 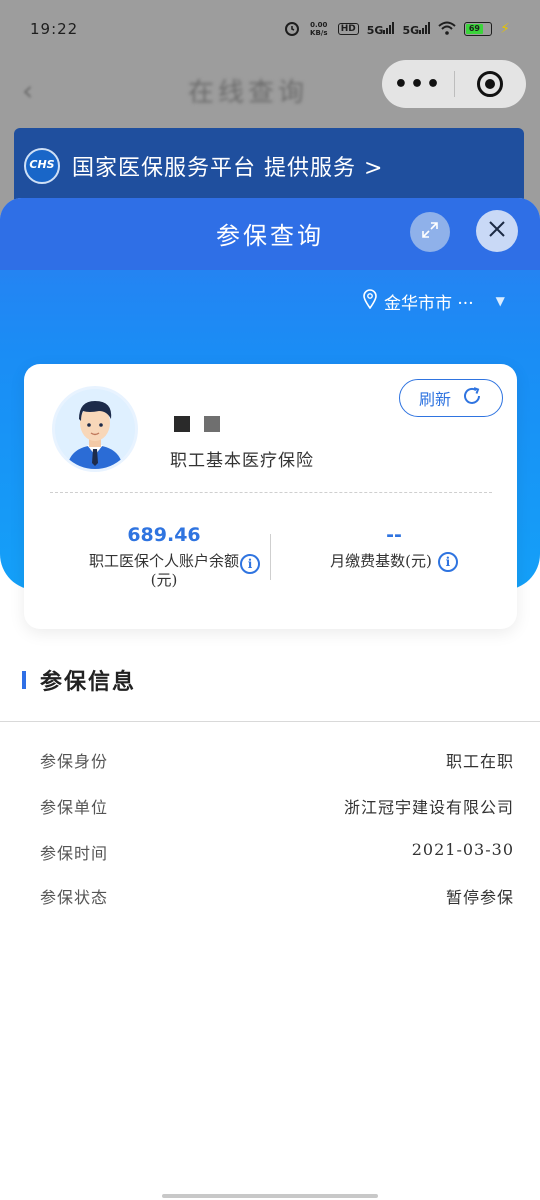 I want to click on region-name: 金华市市 ···, so click(x=429, y=303).